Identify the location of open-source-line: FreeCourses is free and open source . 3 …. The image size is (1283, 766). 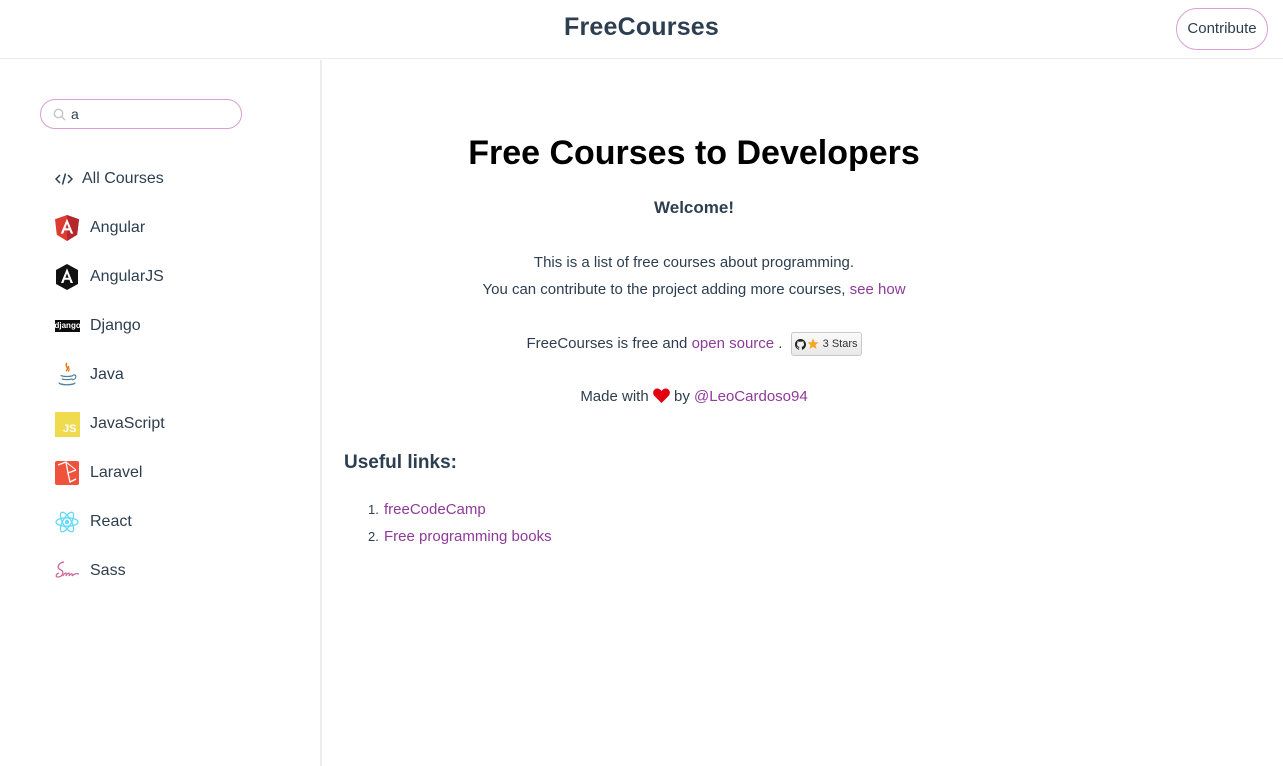
(694, 344).